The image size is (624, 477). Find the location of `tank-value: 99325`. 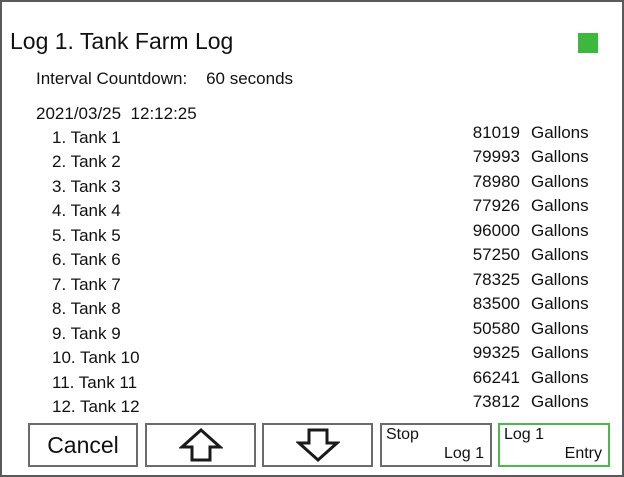

tank-value: 99325 is located at coordinates (496, 352).